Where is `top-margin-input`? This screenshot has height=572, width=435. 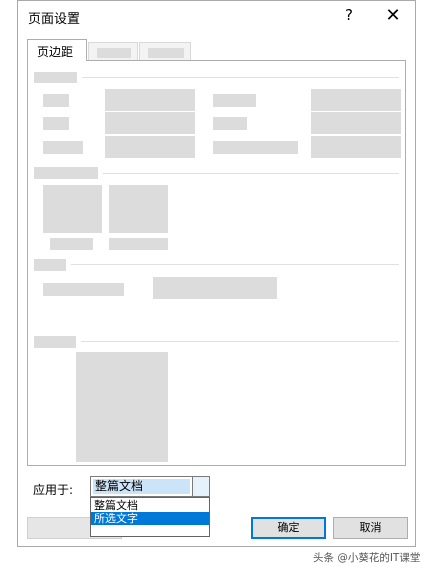
top-margin-input is located at coordinates (150, 100).